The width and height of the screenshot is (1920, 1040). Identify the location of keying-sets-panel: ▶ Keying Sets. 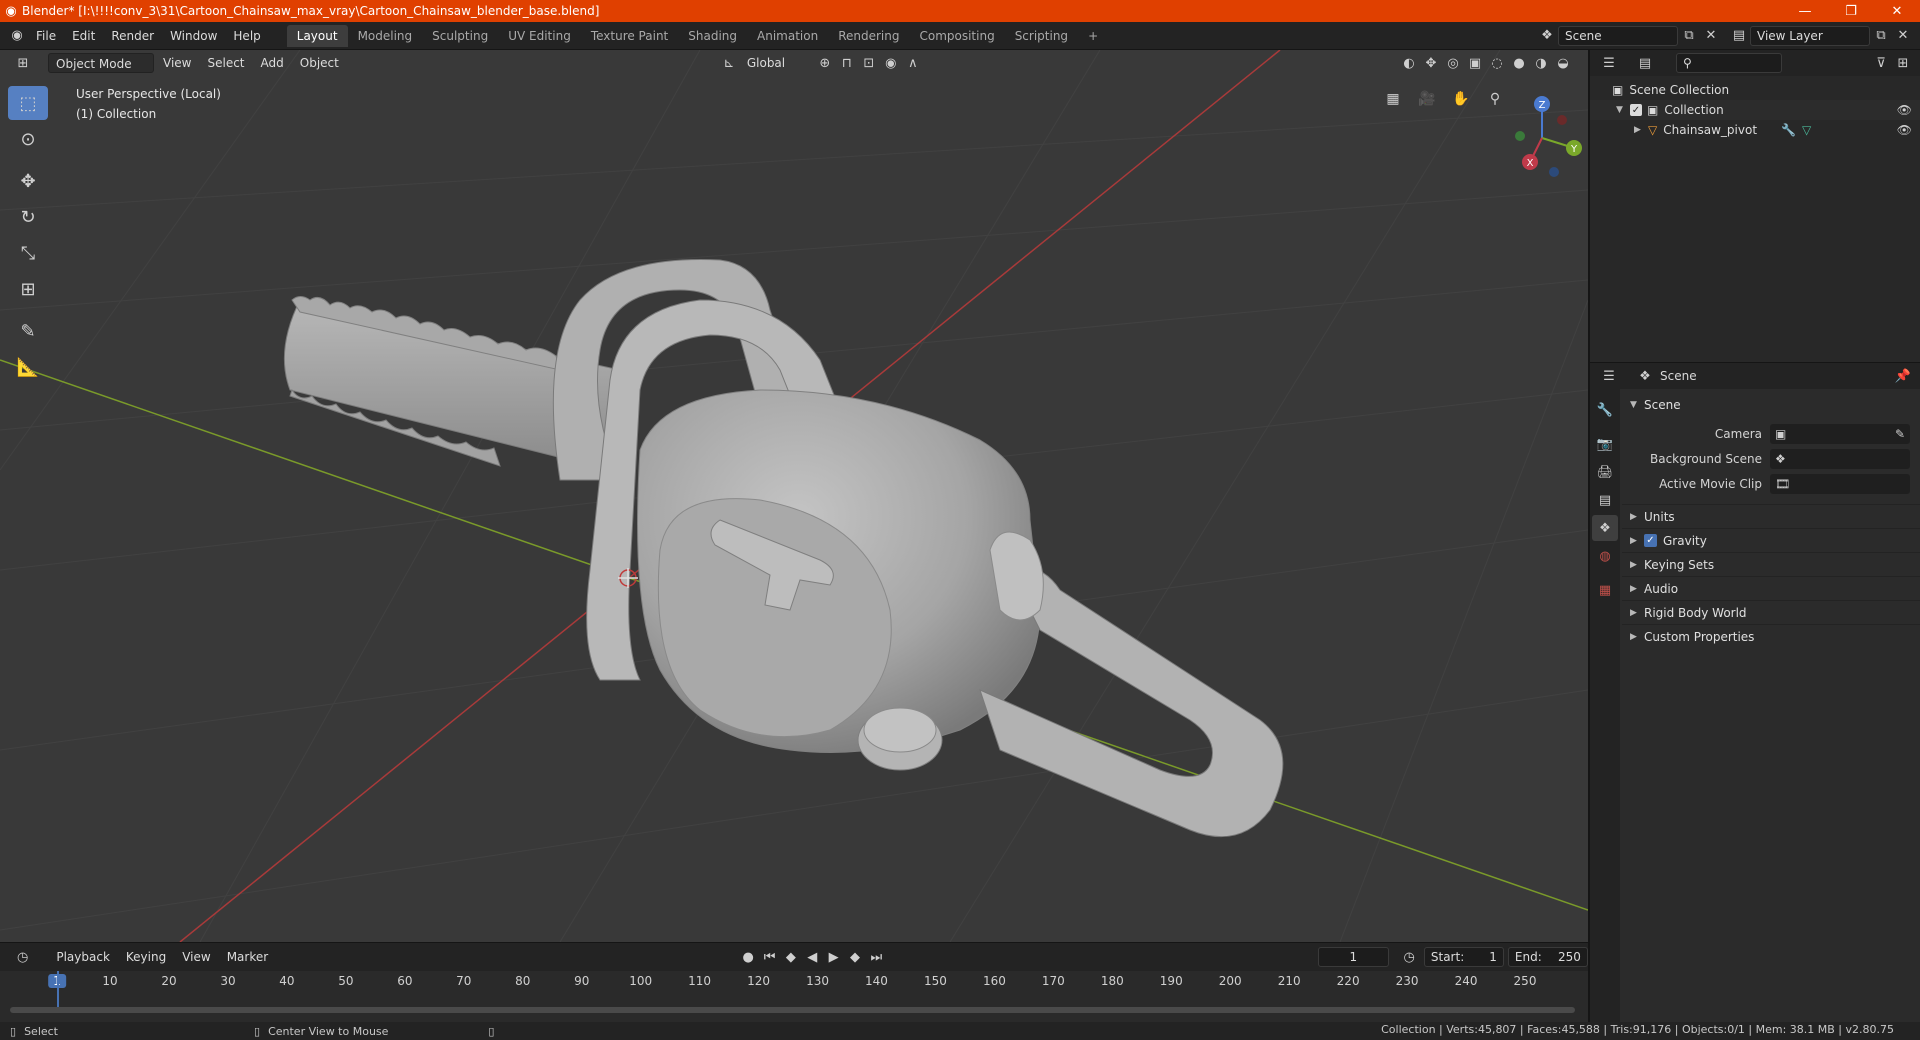
(1771, 564).